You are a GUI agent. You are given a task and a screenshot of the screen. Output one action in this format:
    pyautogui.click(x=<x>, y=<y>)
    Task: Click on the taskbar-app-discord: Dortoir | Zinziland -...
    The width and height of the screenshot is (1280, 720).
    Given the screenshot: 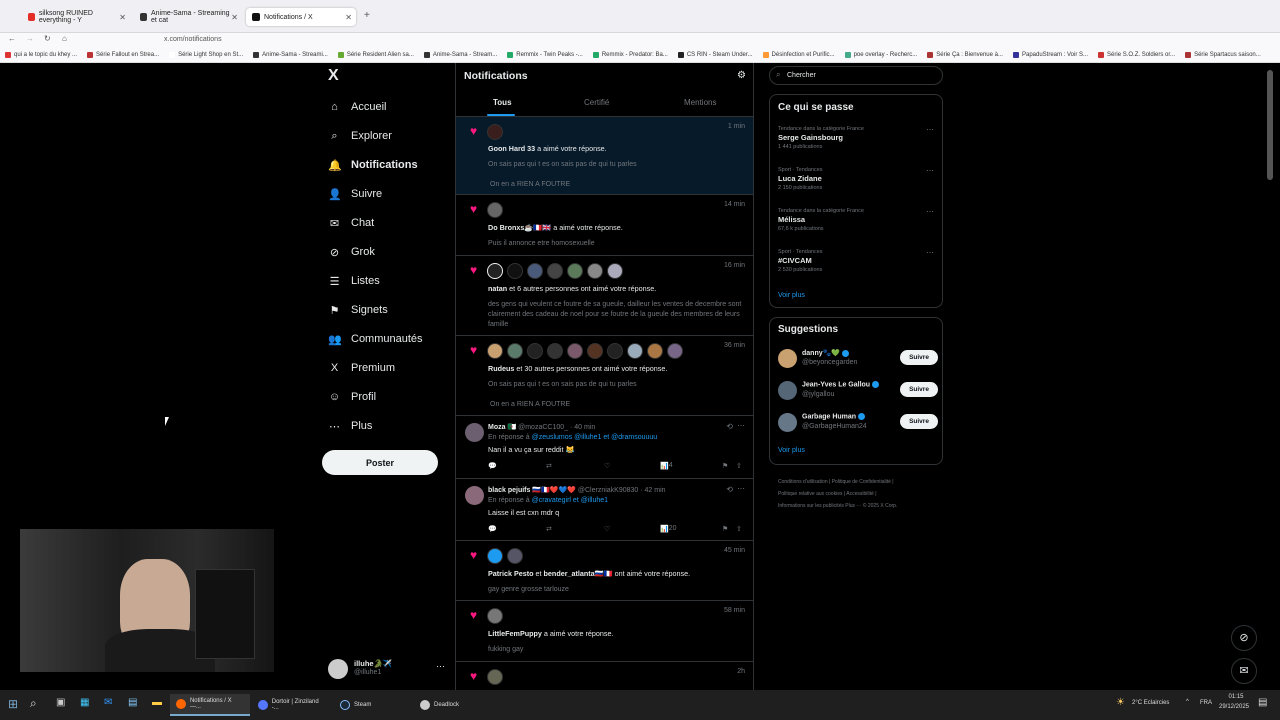 What is the action you would take?
    pyautogui.click(x=292, y=705)
    